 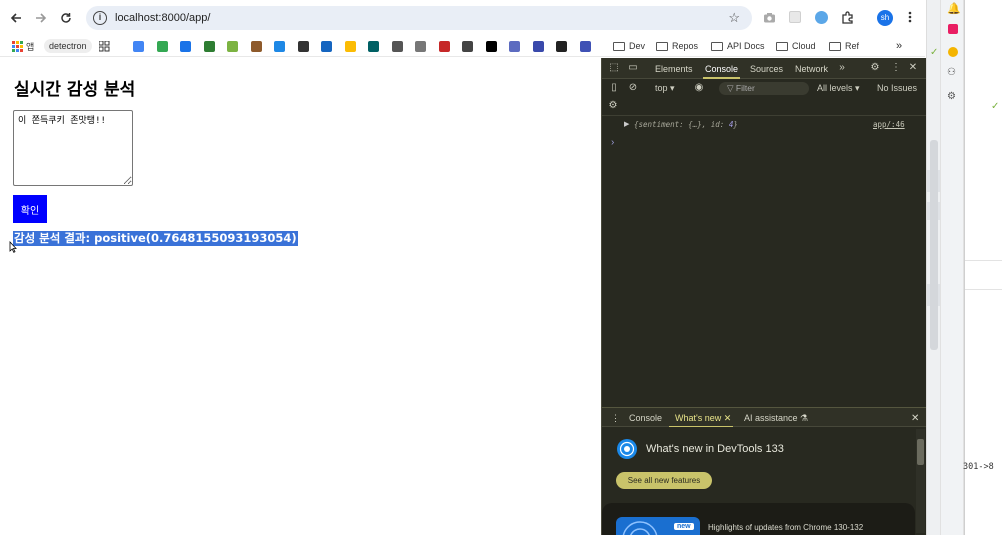 I want to click on drawer-scrollbar-thumb, so click(x=920, y=452).